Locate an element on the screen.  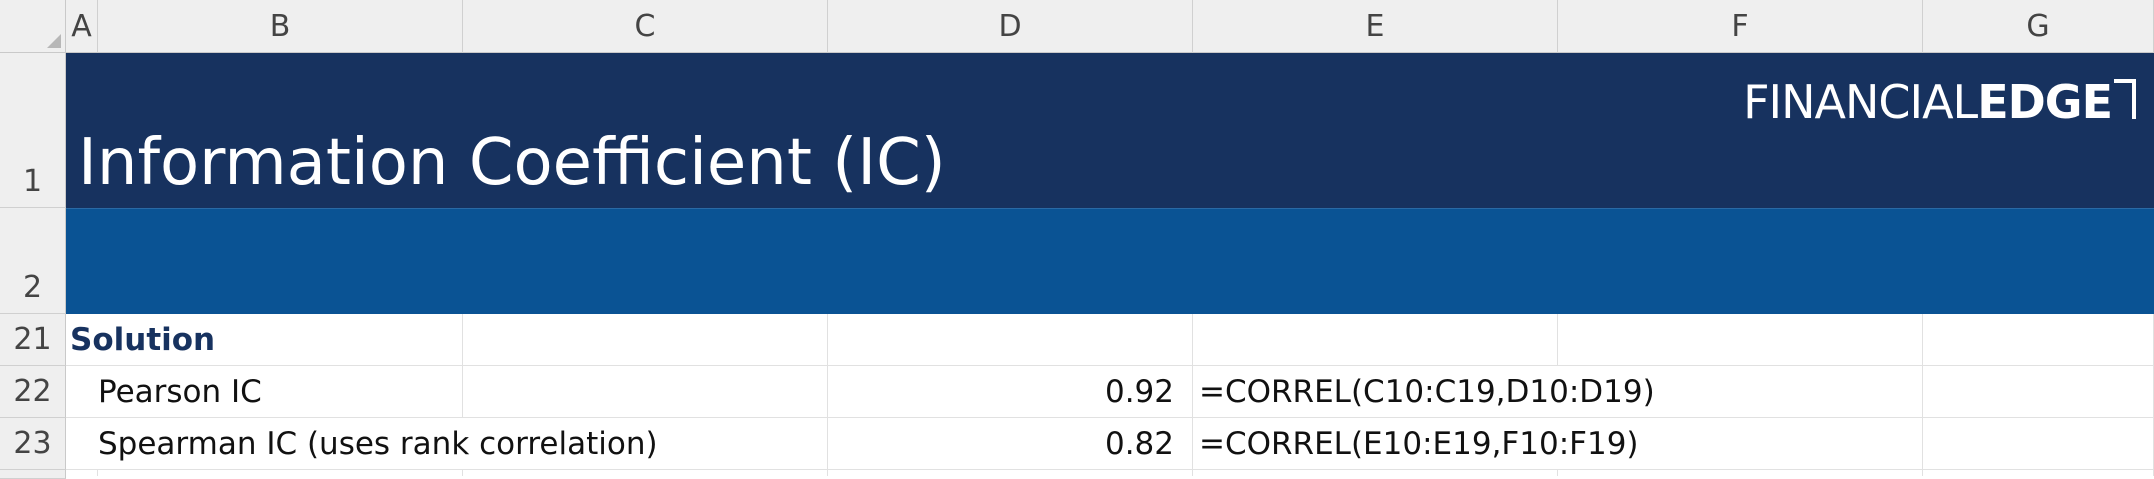
cell-g23 is located at coordinates (2038, 444).